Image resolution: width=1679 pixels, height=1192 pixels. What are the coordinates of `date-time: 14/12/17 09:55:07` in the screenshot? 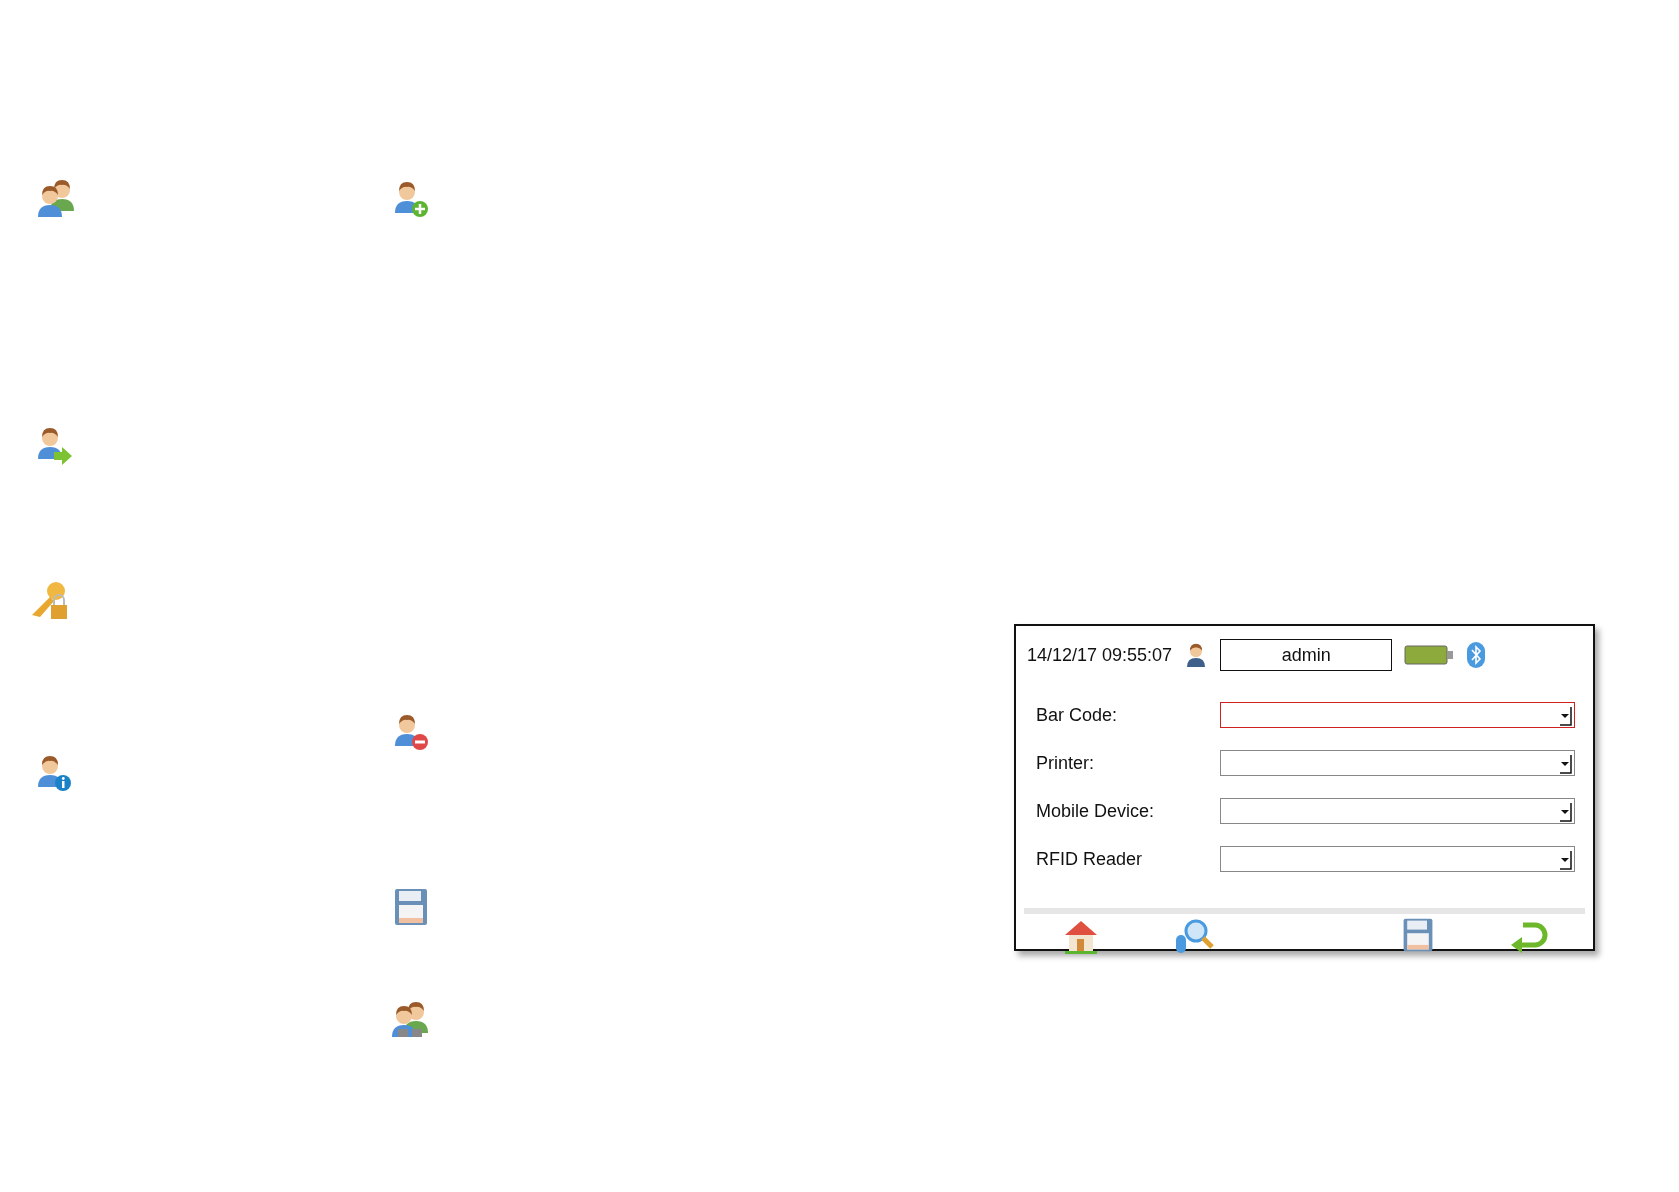 It's located at (1100, 655).